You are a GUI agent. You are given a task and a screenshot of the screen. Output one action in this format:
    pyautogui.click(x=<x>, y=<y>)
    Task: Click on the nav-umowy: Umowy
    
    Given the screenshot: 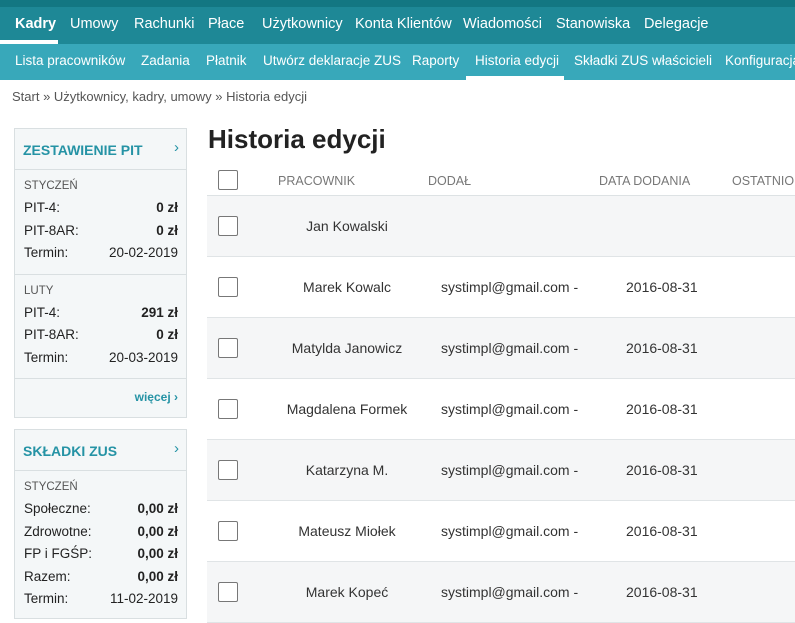 What is the action you would take?
    pyautogui.click(x=94, y=24)
    